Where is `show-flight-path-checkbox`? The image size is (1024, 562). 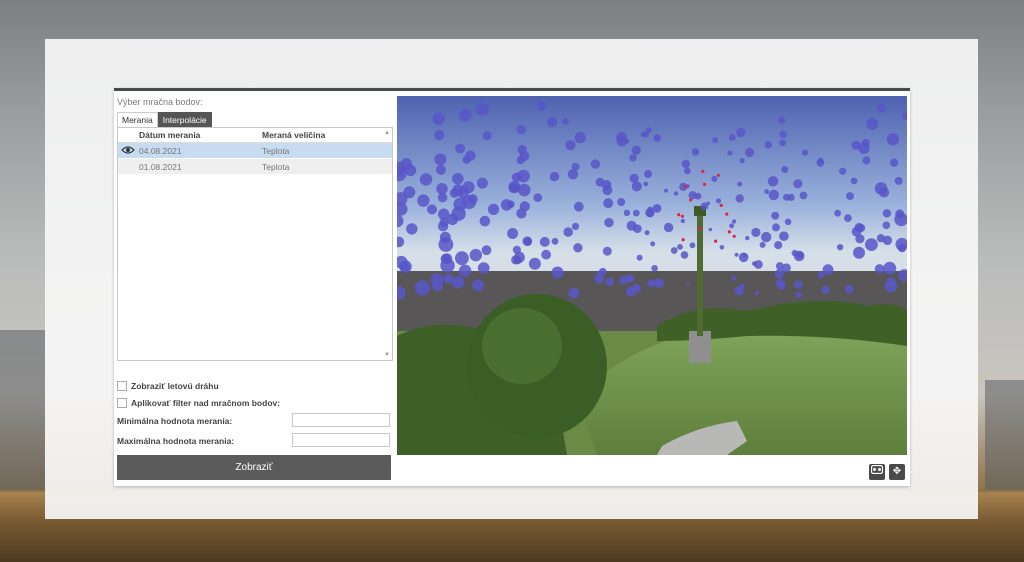
show-flight-path-checkbox is located at coordinates (122, 386).